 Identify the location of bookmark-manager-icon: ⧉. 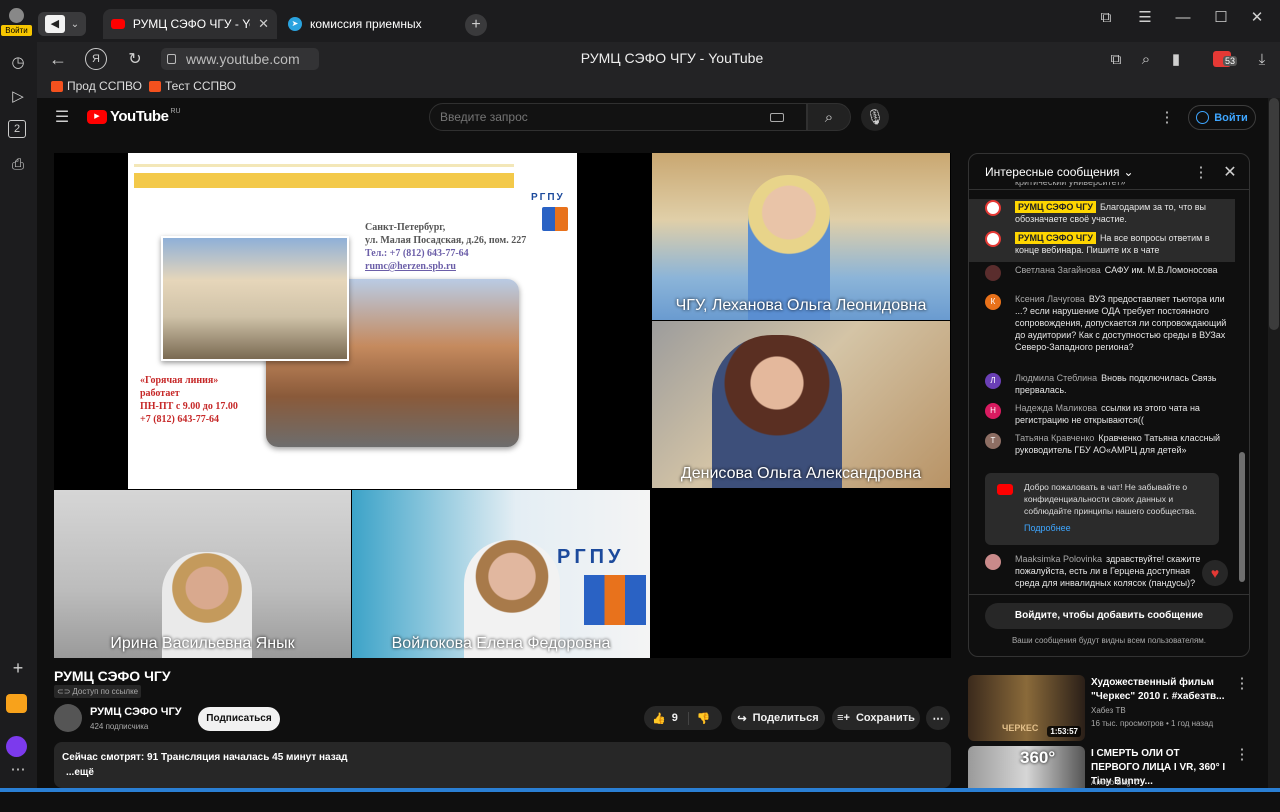
(1106, 17).